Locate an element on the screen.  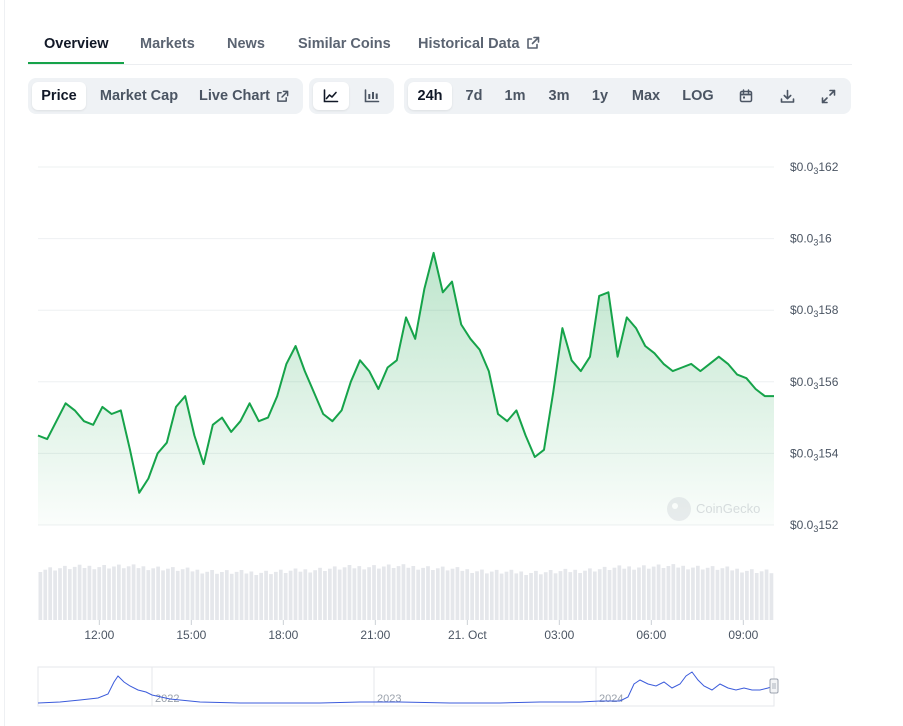
navigator-handle is located at coordinates (774, 686).